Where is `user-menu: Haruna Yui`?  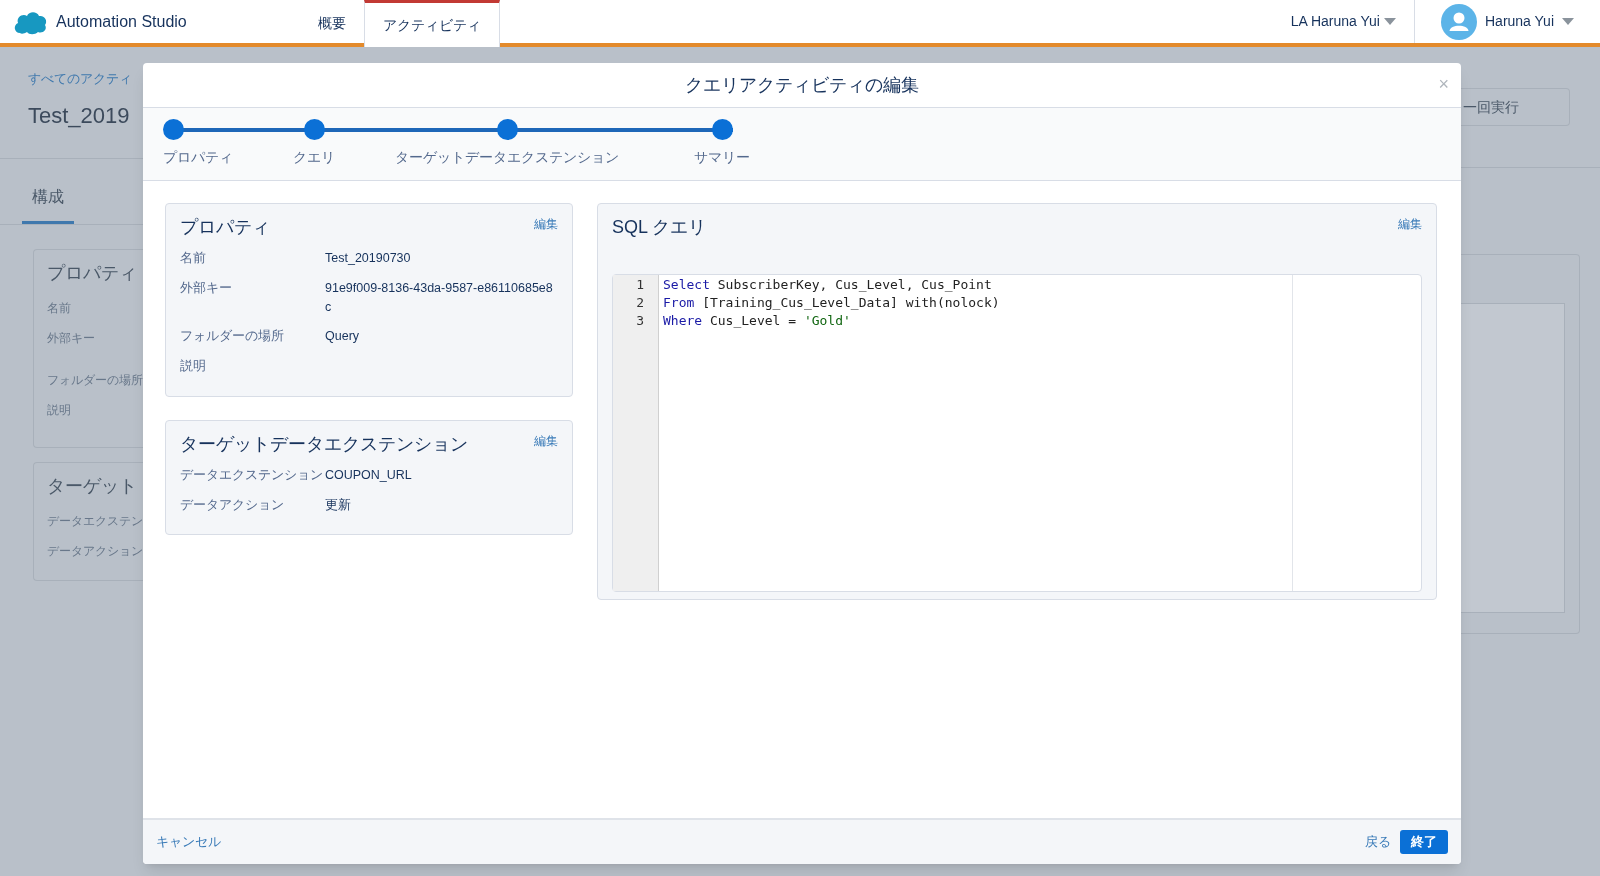
user-menu: Haruna Yui is located at coordinates (1507, 21).